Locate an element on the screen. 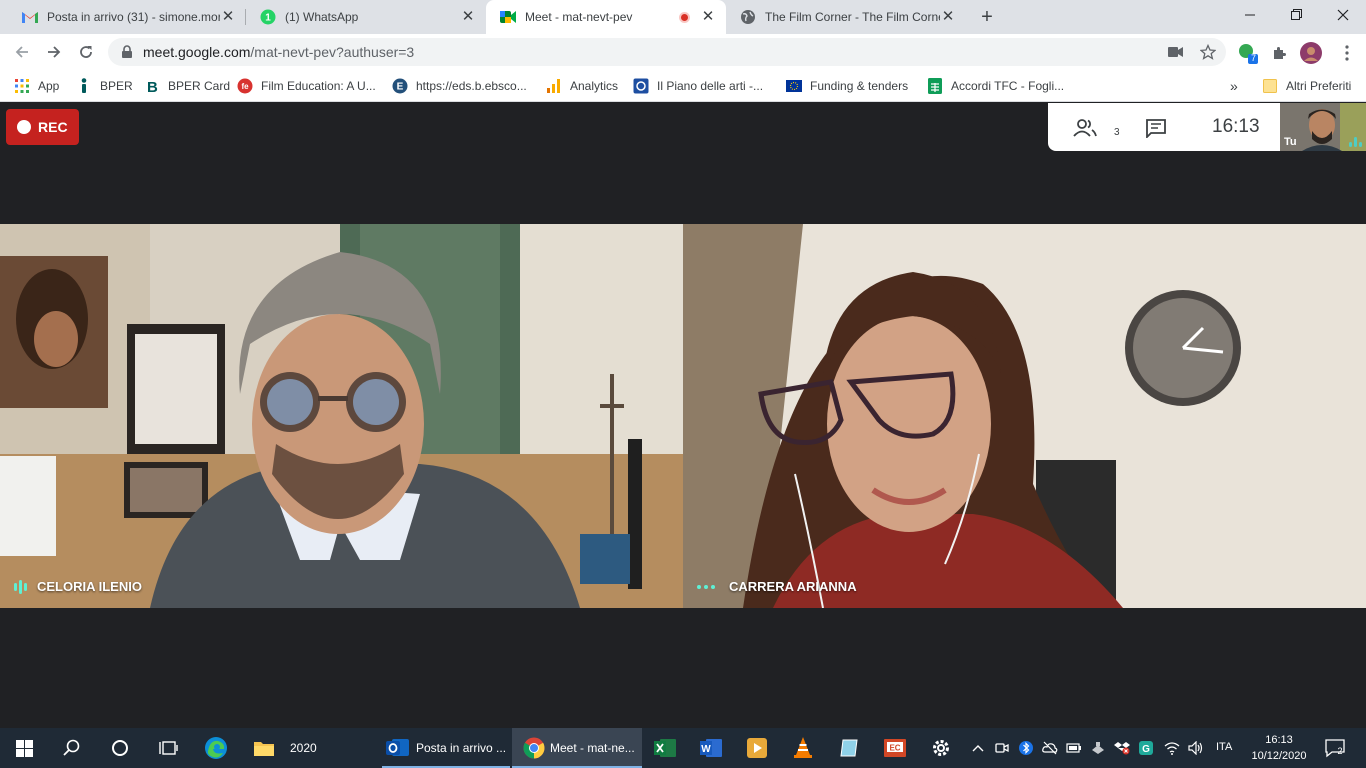 Image resolution: width=1366 pixels, height=768 pixels. other-bookmarks-folder: Altri Preferiti is located at coordinates (1306, 86).